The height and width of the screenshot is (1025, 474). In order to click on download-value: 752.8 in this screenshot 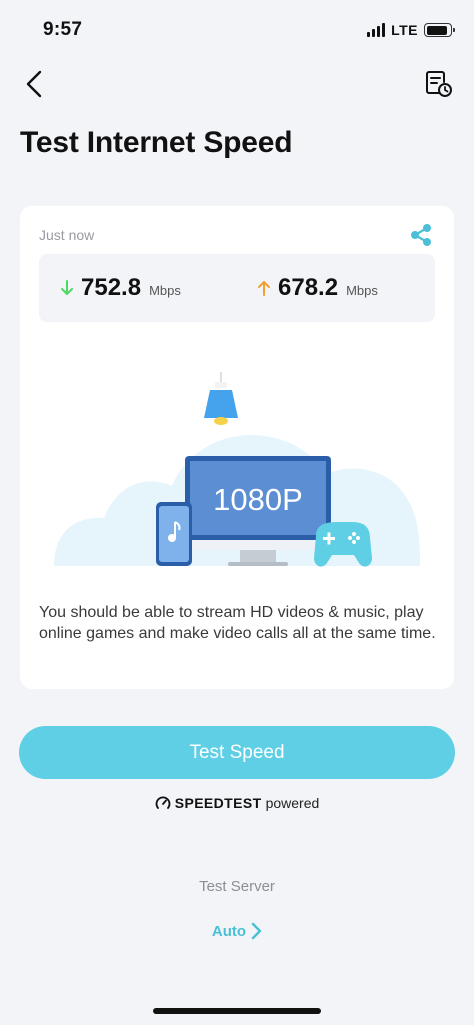, I will do `click(111, 287)`.